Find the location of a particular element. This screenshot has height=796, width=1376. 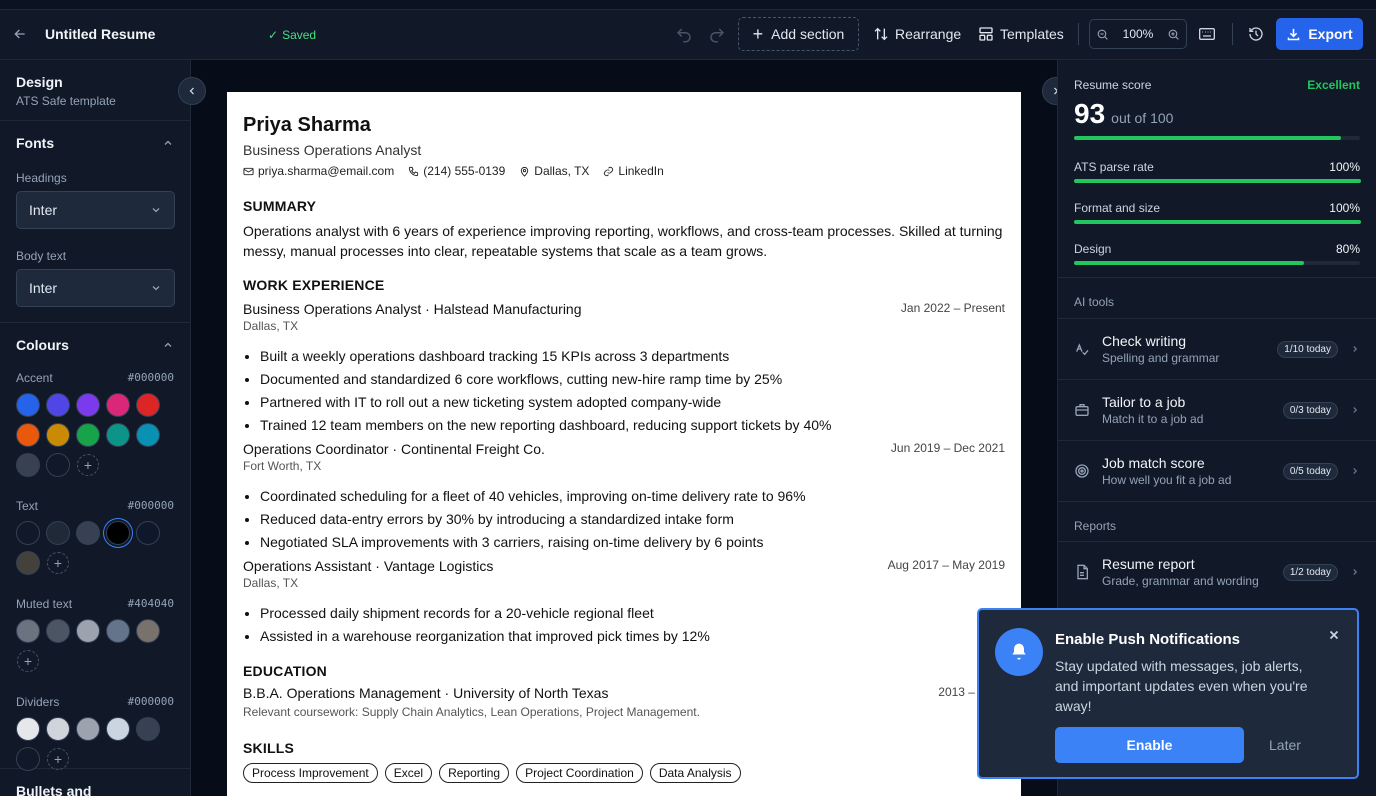

history-icon is located at coordinates (1256, 34).